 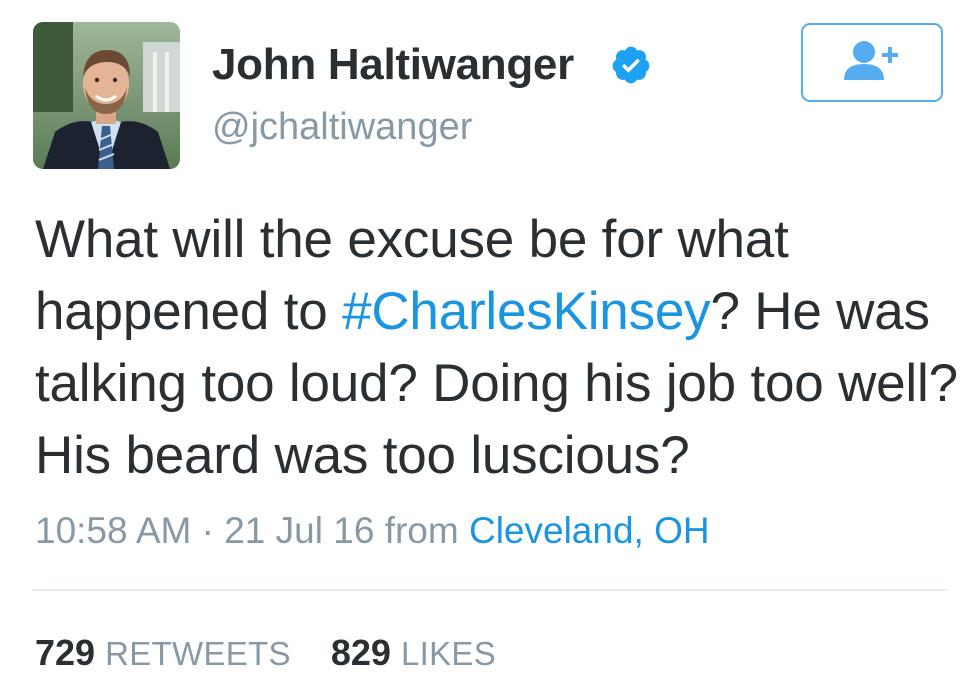 I want to click on display-name: John Haltiwanger, so click(x=393, y=65).